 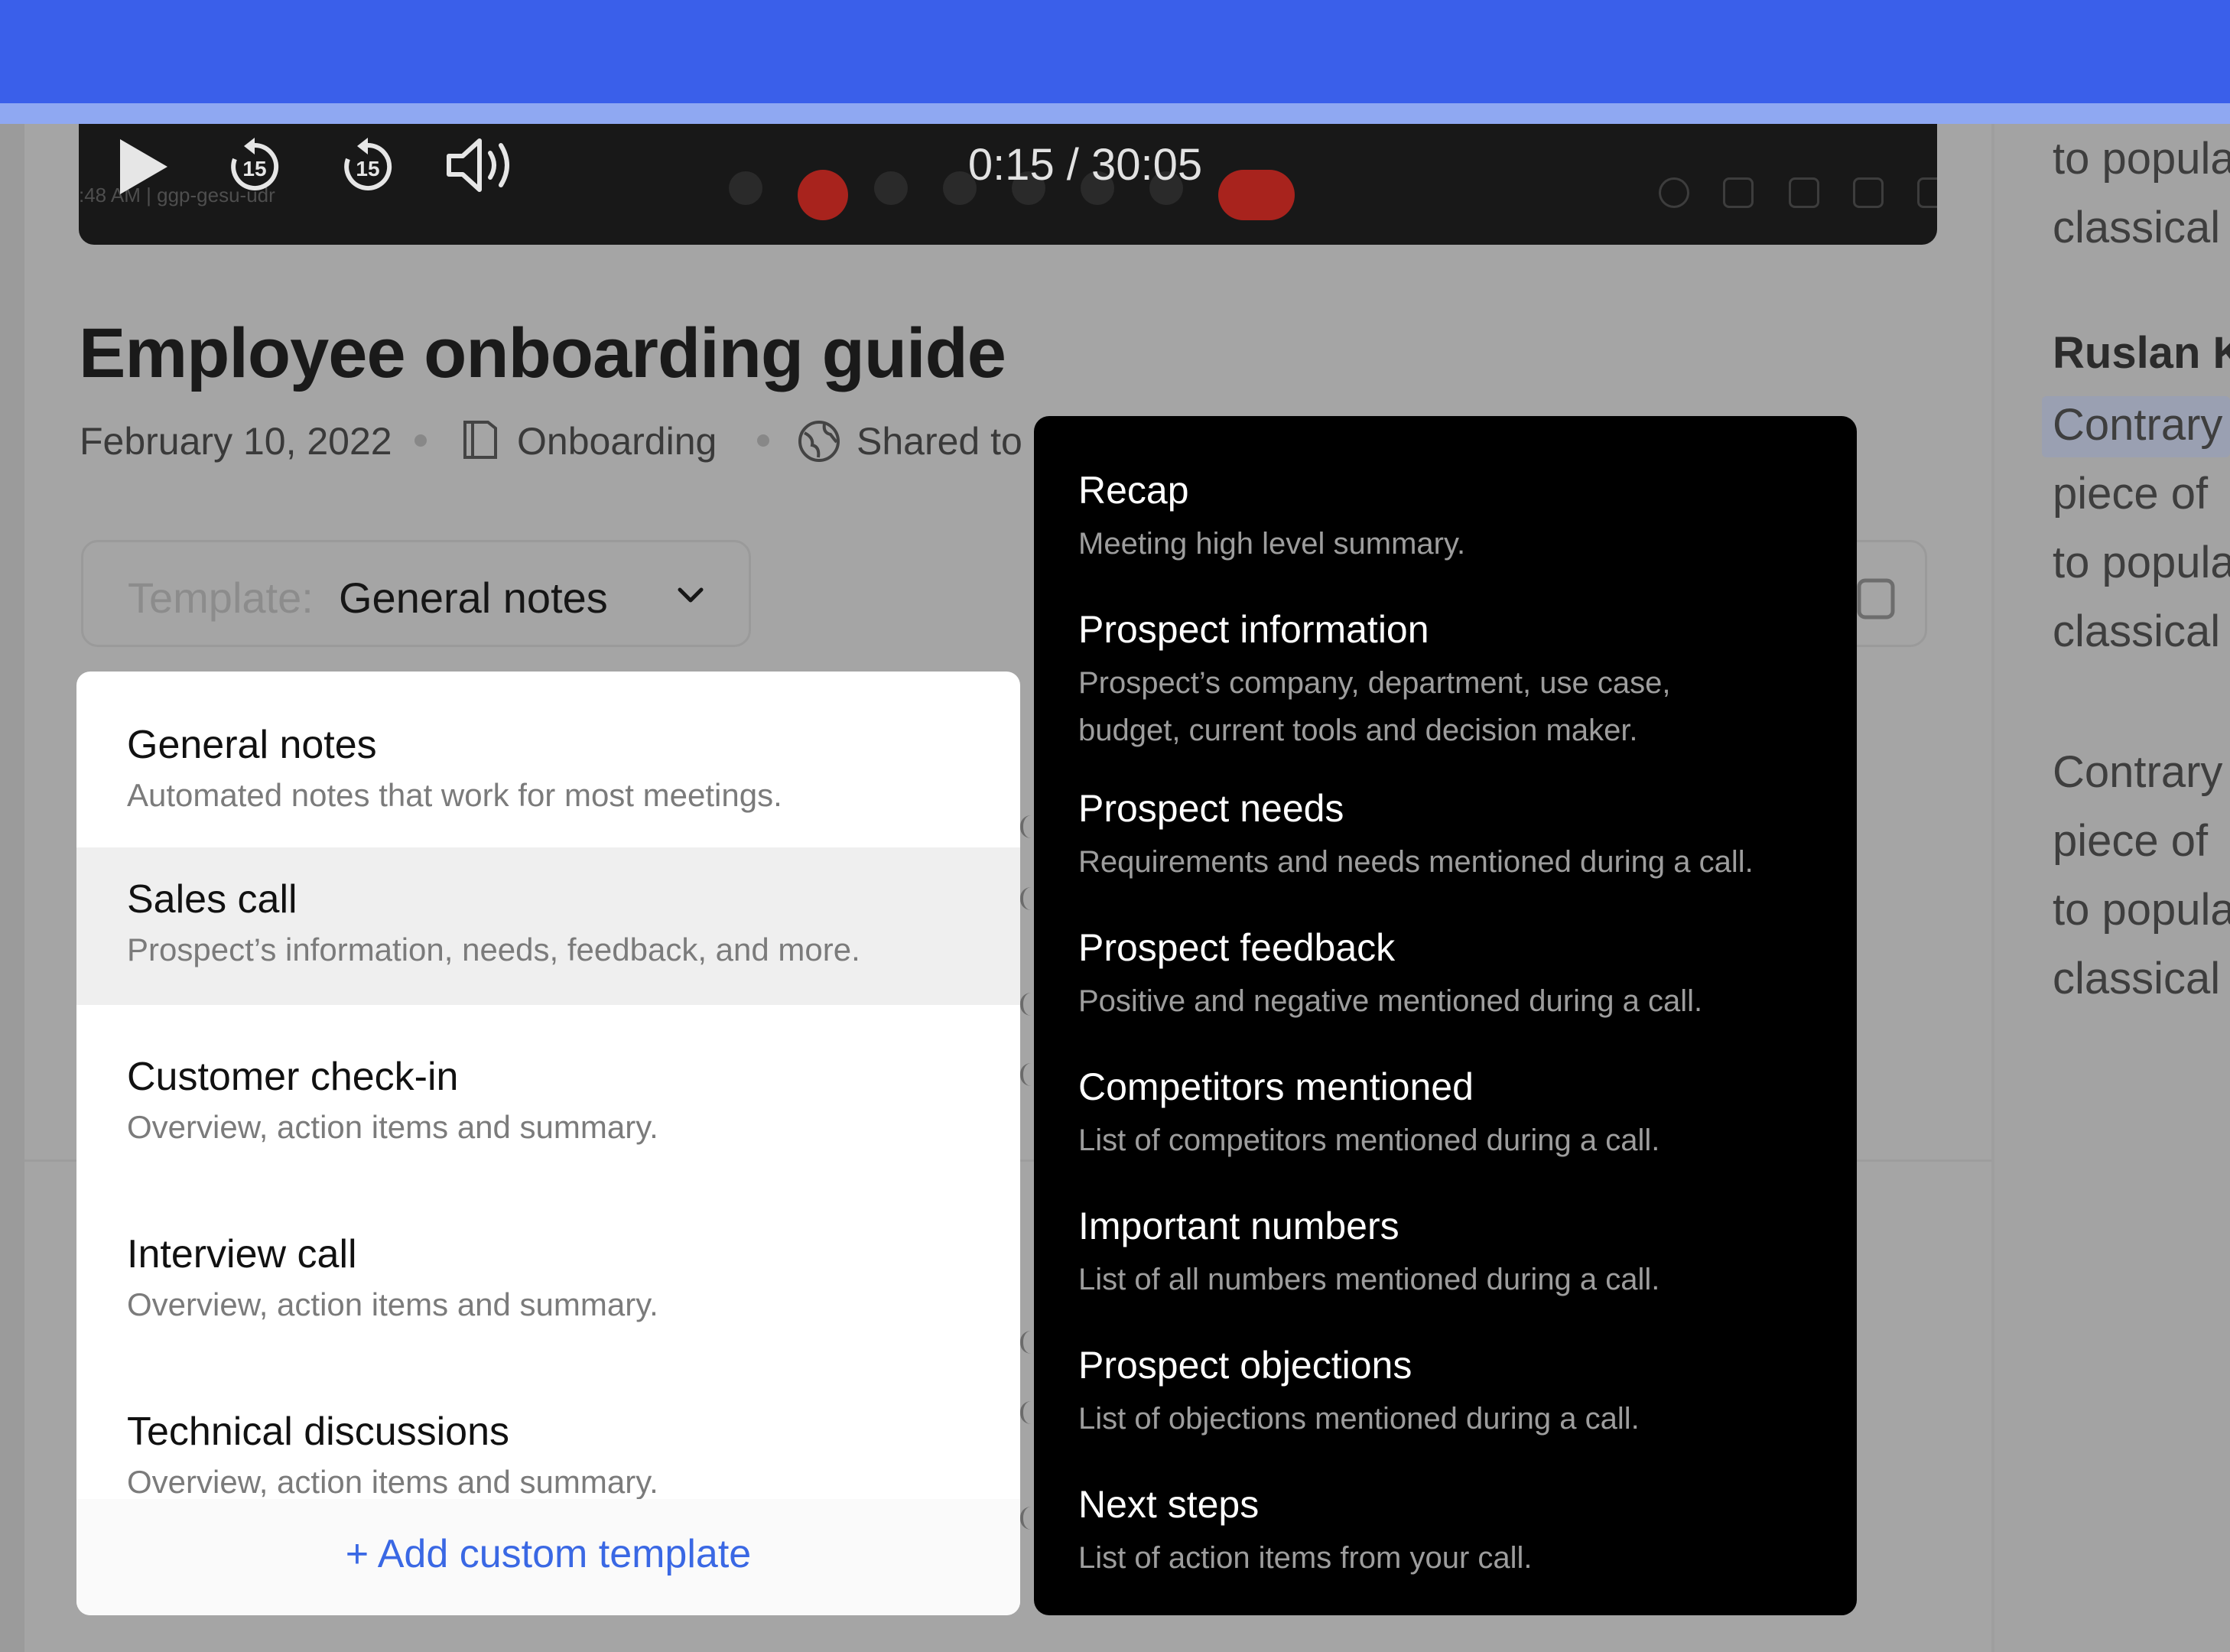 I want to click on section-title: Prospect information, so click(x=1253, y=630).